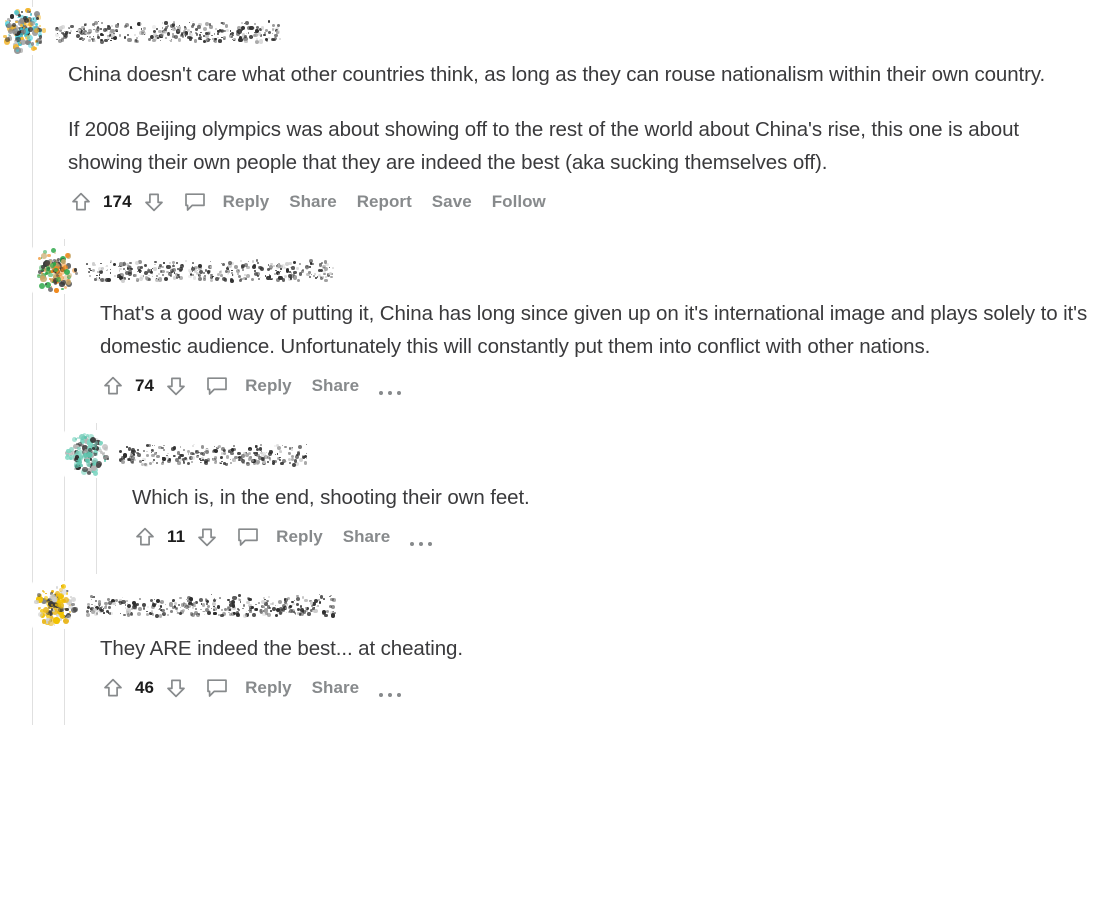 The width and height of the screenshot is (1106, 909). What do you see at coordinates (569, 700) in the screenshot?
I see `comment-actions: 46 Reply Share` at bounding box center [569, 700].